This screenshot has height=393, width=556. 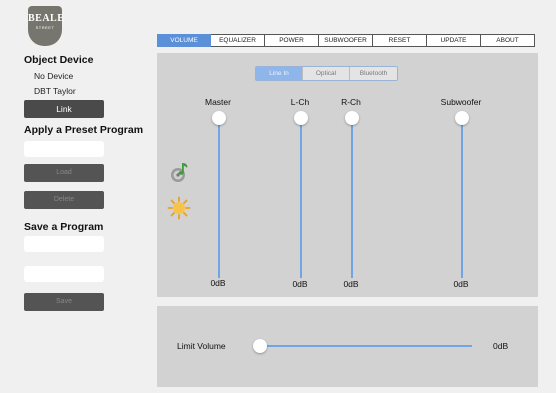 I want to click on tab-equalizer: EQUALIZER, so click(x=238, y=40).